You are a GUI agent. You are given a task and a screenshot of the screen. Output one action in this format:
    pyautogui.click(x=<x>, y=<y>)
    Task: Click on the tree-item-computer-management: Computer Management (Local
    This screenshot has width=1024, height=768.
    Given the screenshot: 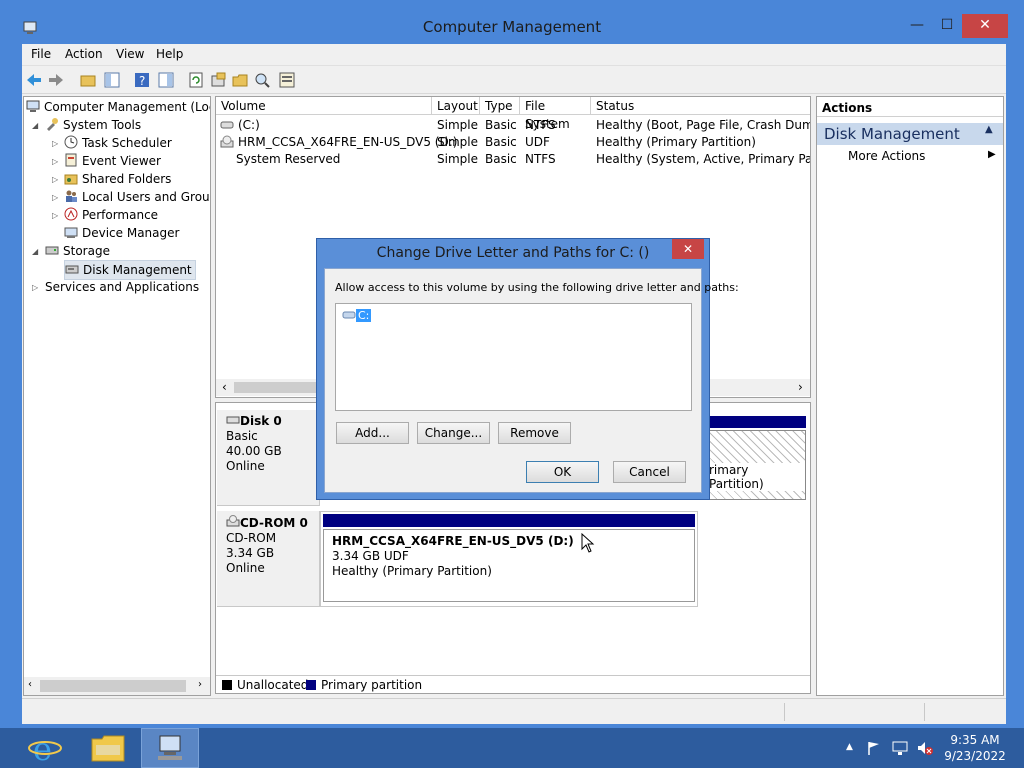 What is the action you would take?
    pyautogui.click(x=118, y=107)
    